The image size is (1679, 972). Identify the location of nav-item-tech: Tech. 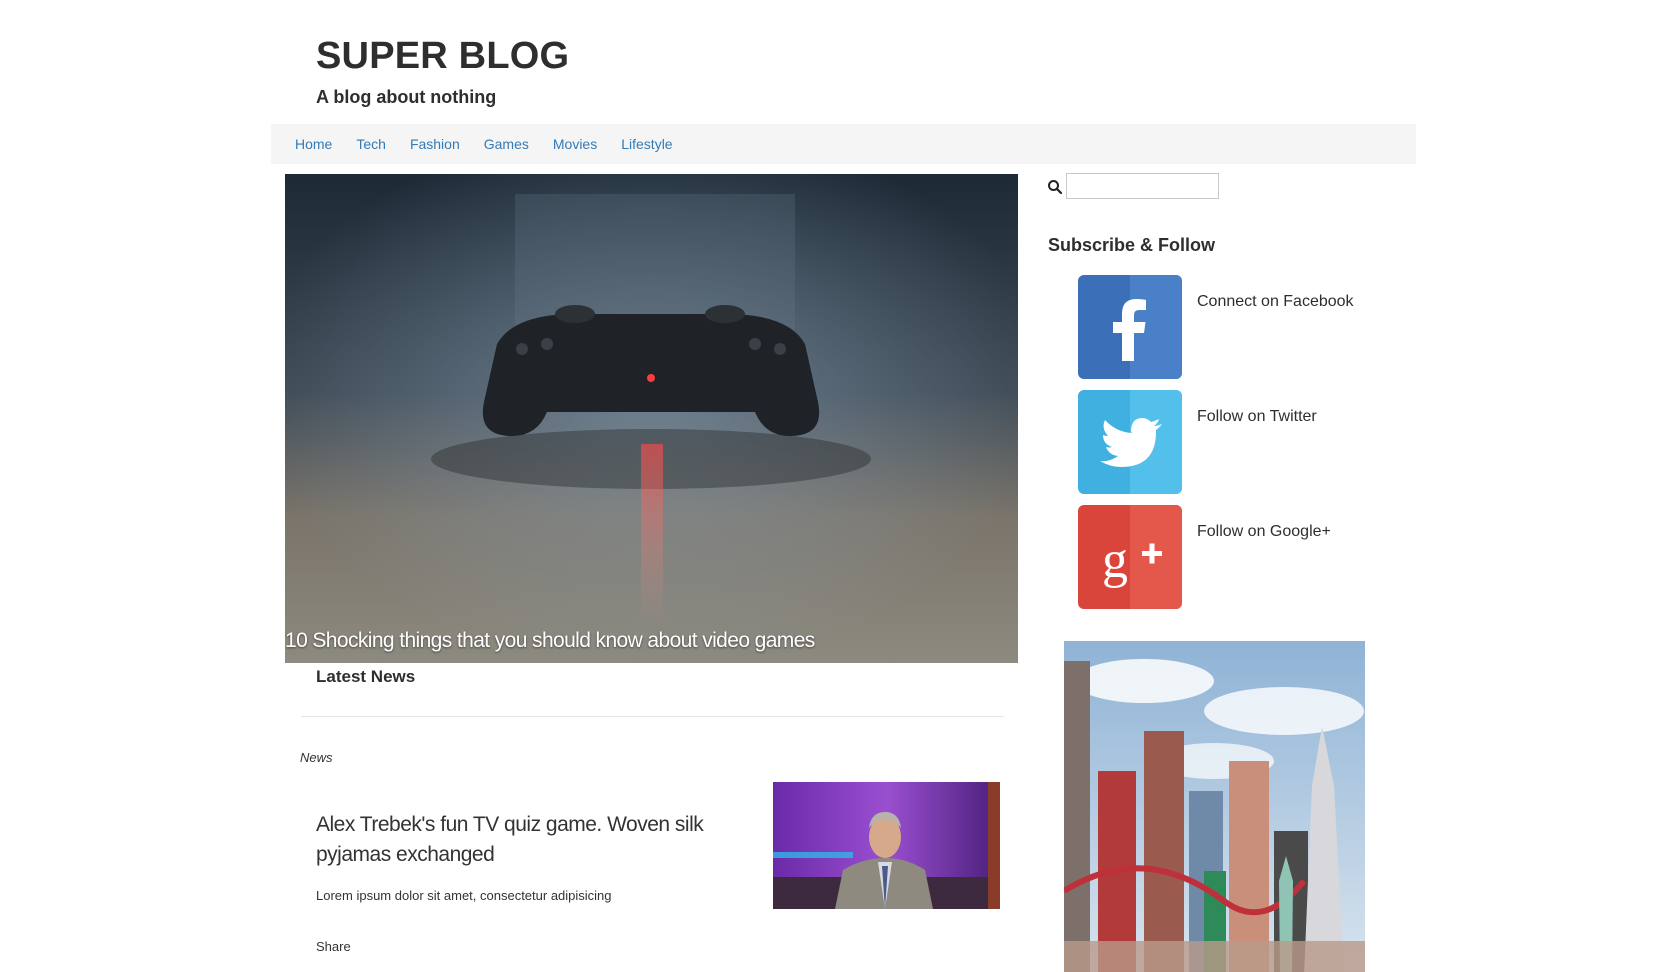
(371, 144).